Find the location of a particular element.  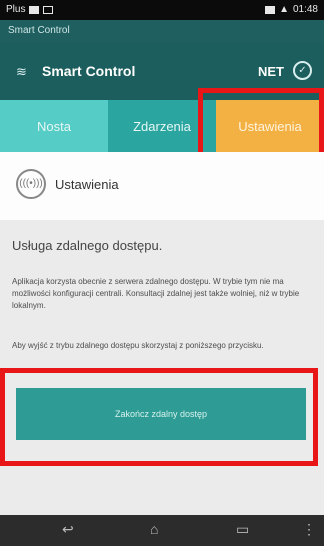

clock: 01:48 is located at coordinates (305, 9).